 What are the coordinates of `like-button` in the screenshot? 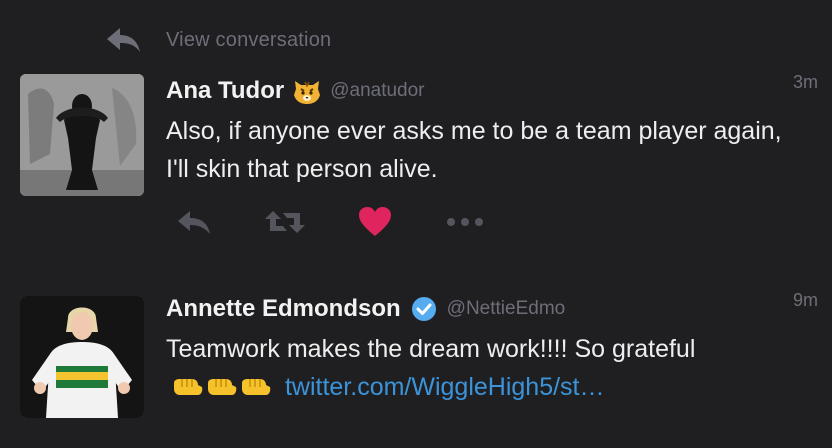 It's located at (375, 222).